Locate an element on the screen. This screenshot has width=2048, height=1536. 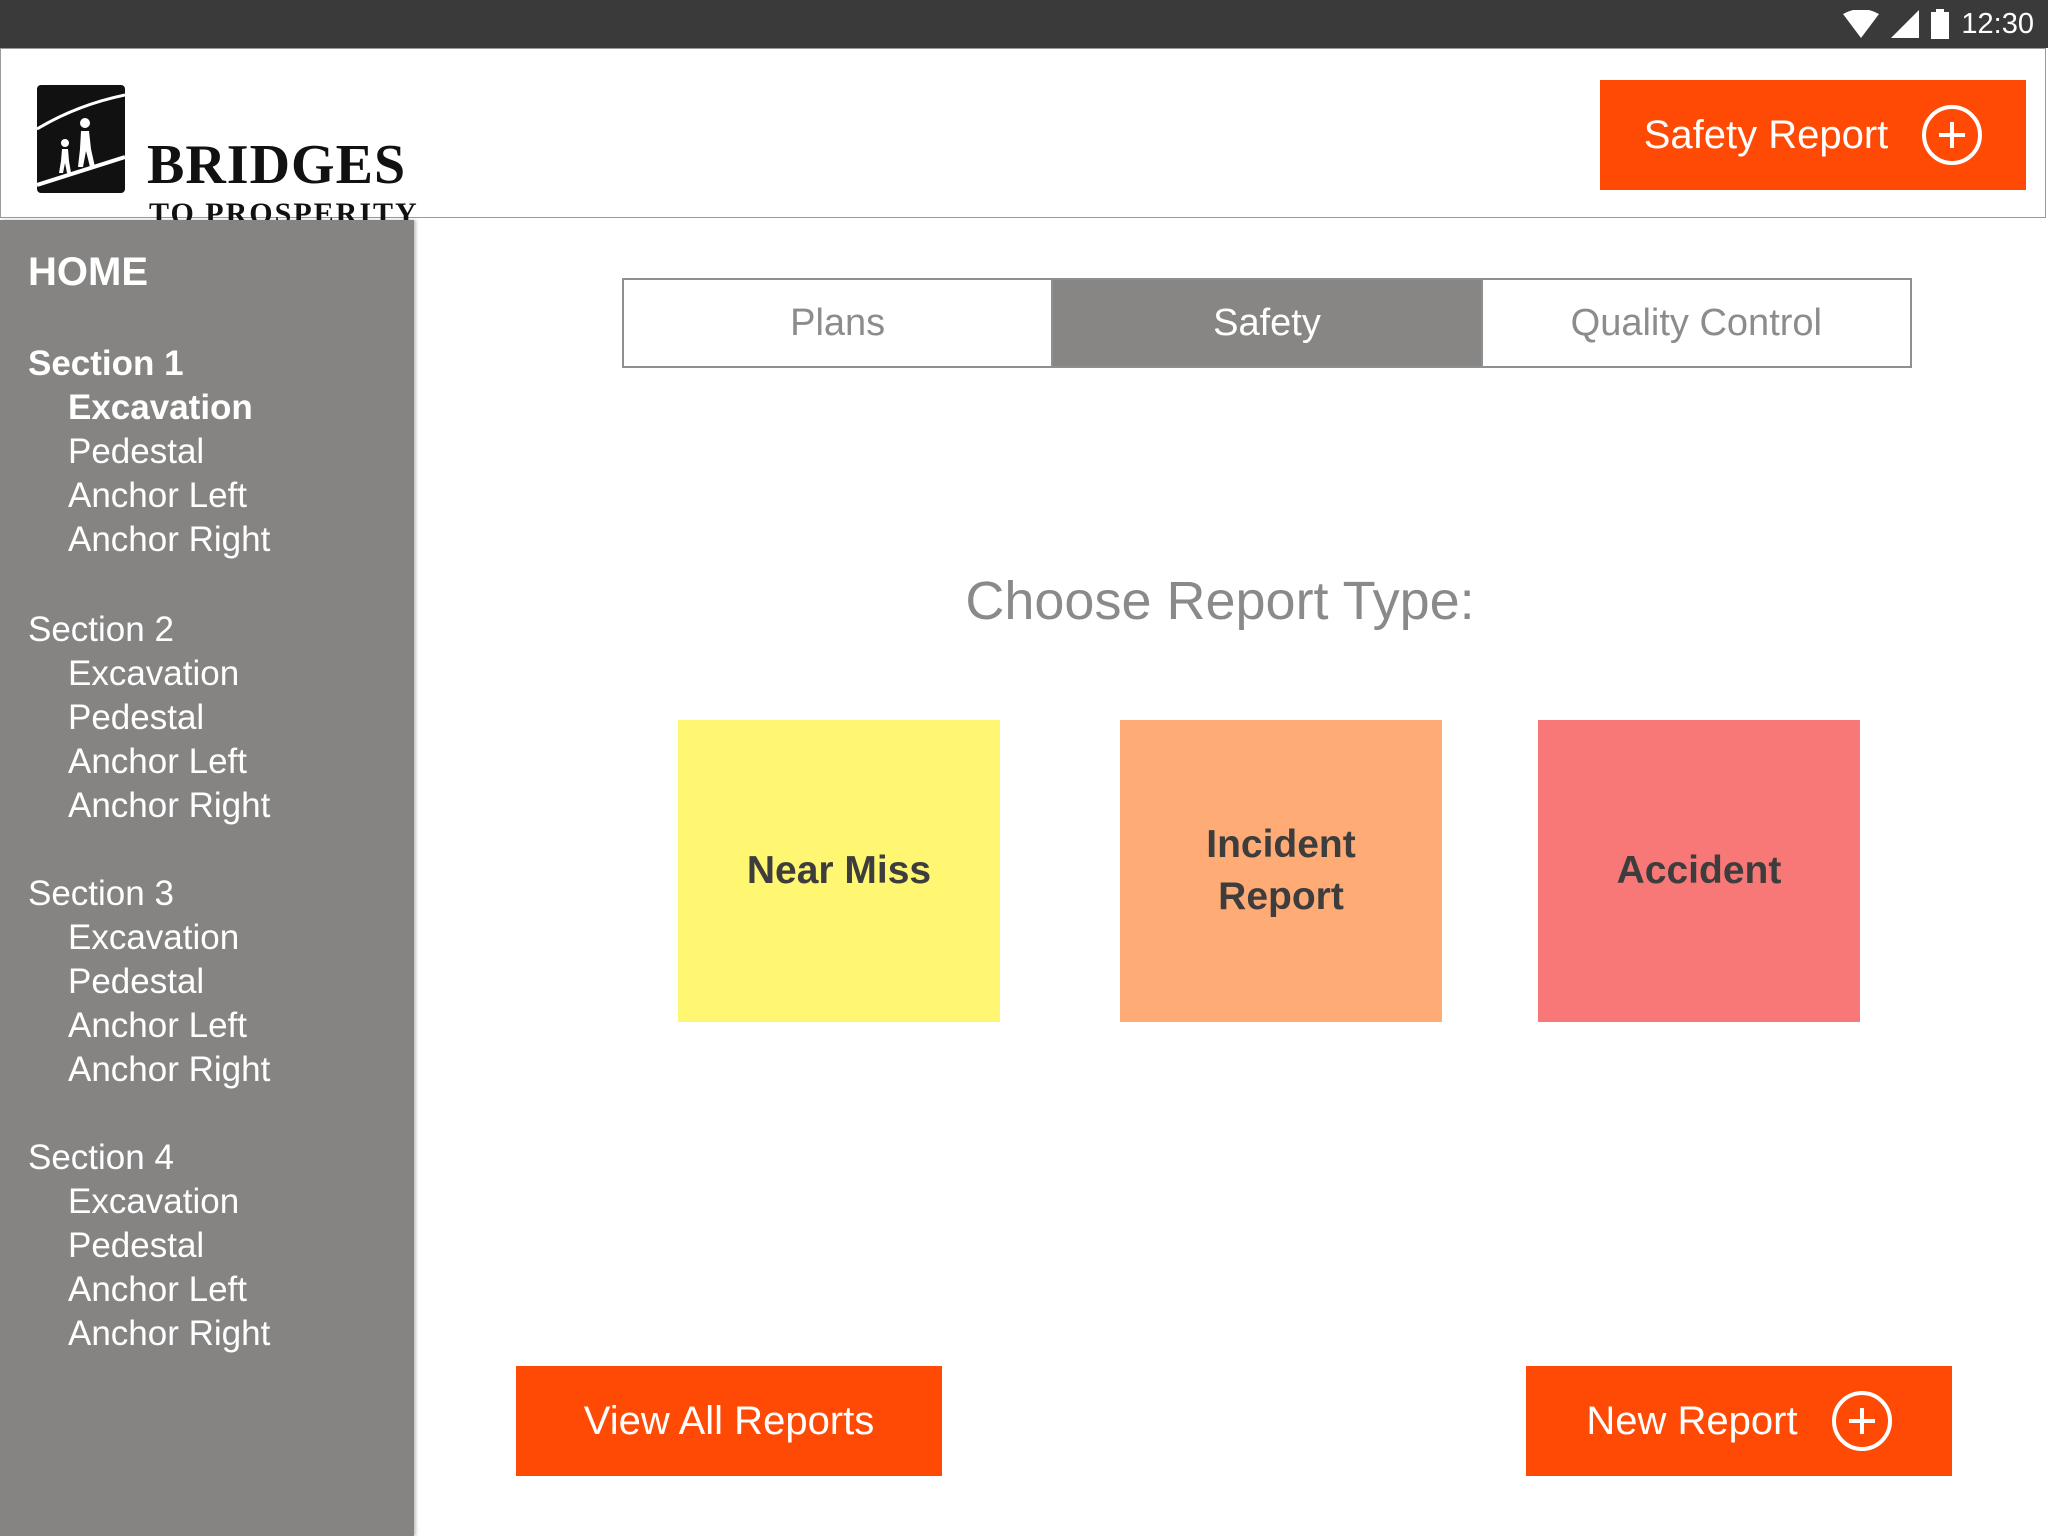
tab-bar: Plans Safety Quality Control is located at coordinates (1267, 323).